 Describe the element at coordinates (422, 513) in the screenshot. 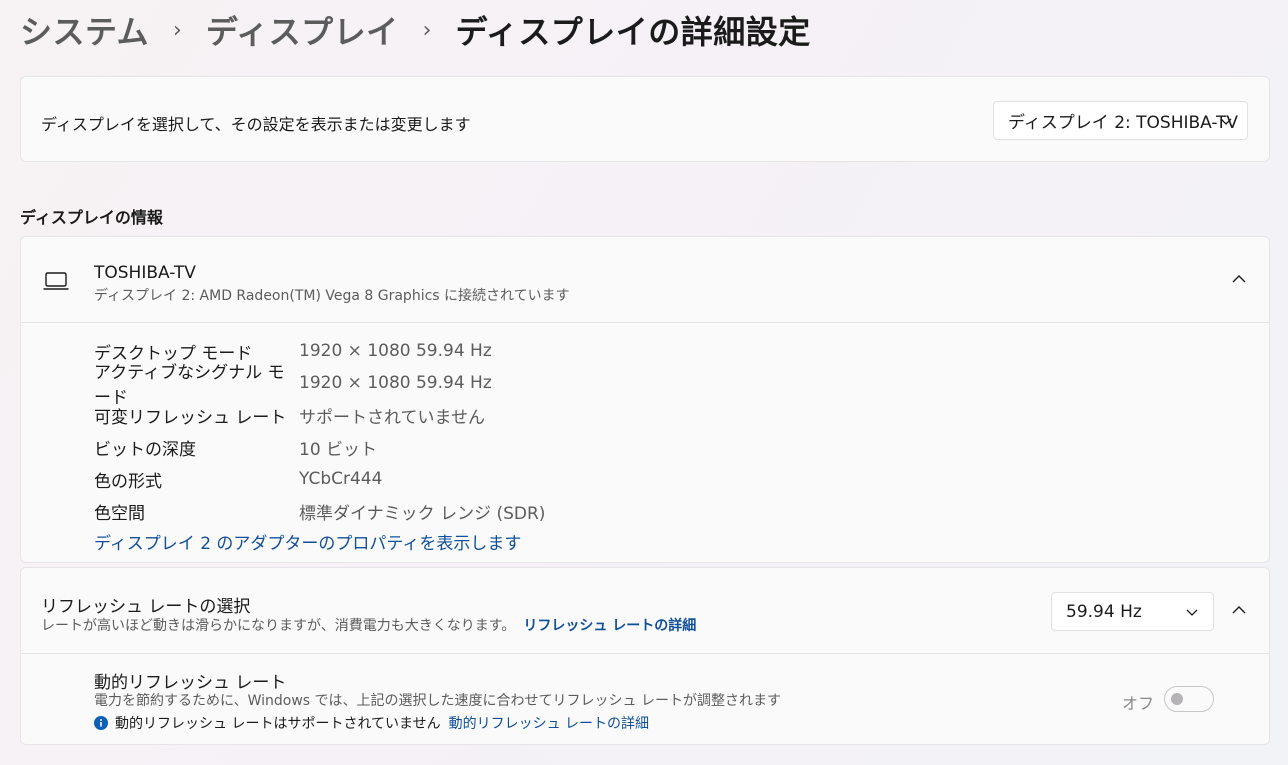

I see `property-value: 標準ダイナミック レンジ (SDR)` at that location.